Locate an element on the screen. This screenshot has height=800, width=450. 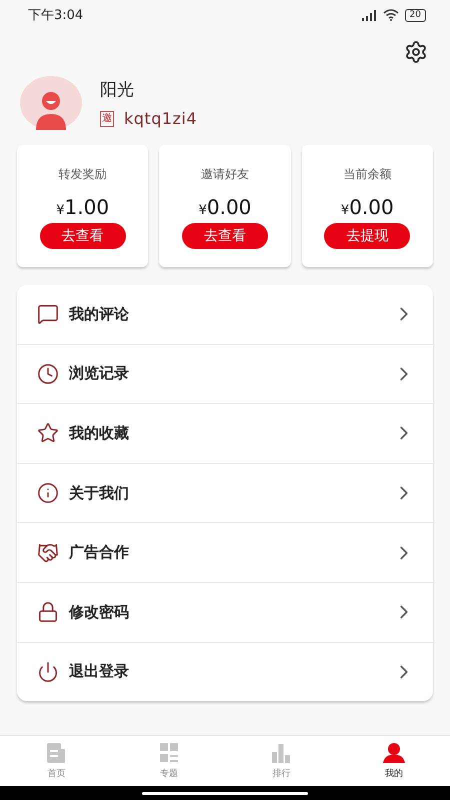
menu-item: 关于我们 is located at coordinates (231, 493).